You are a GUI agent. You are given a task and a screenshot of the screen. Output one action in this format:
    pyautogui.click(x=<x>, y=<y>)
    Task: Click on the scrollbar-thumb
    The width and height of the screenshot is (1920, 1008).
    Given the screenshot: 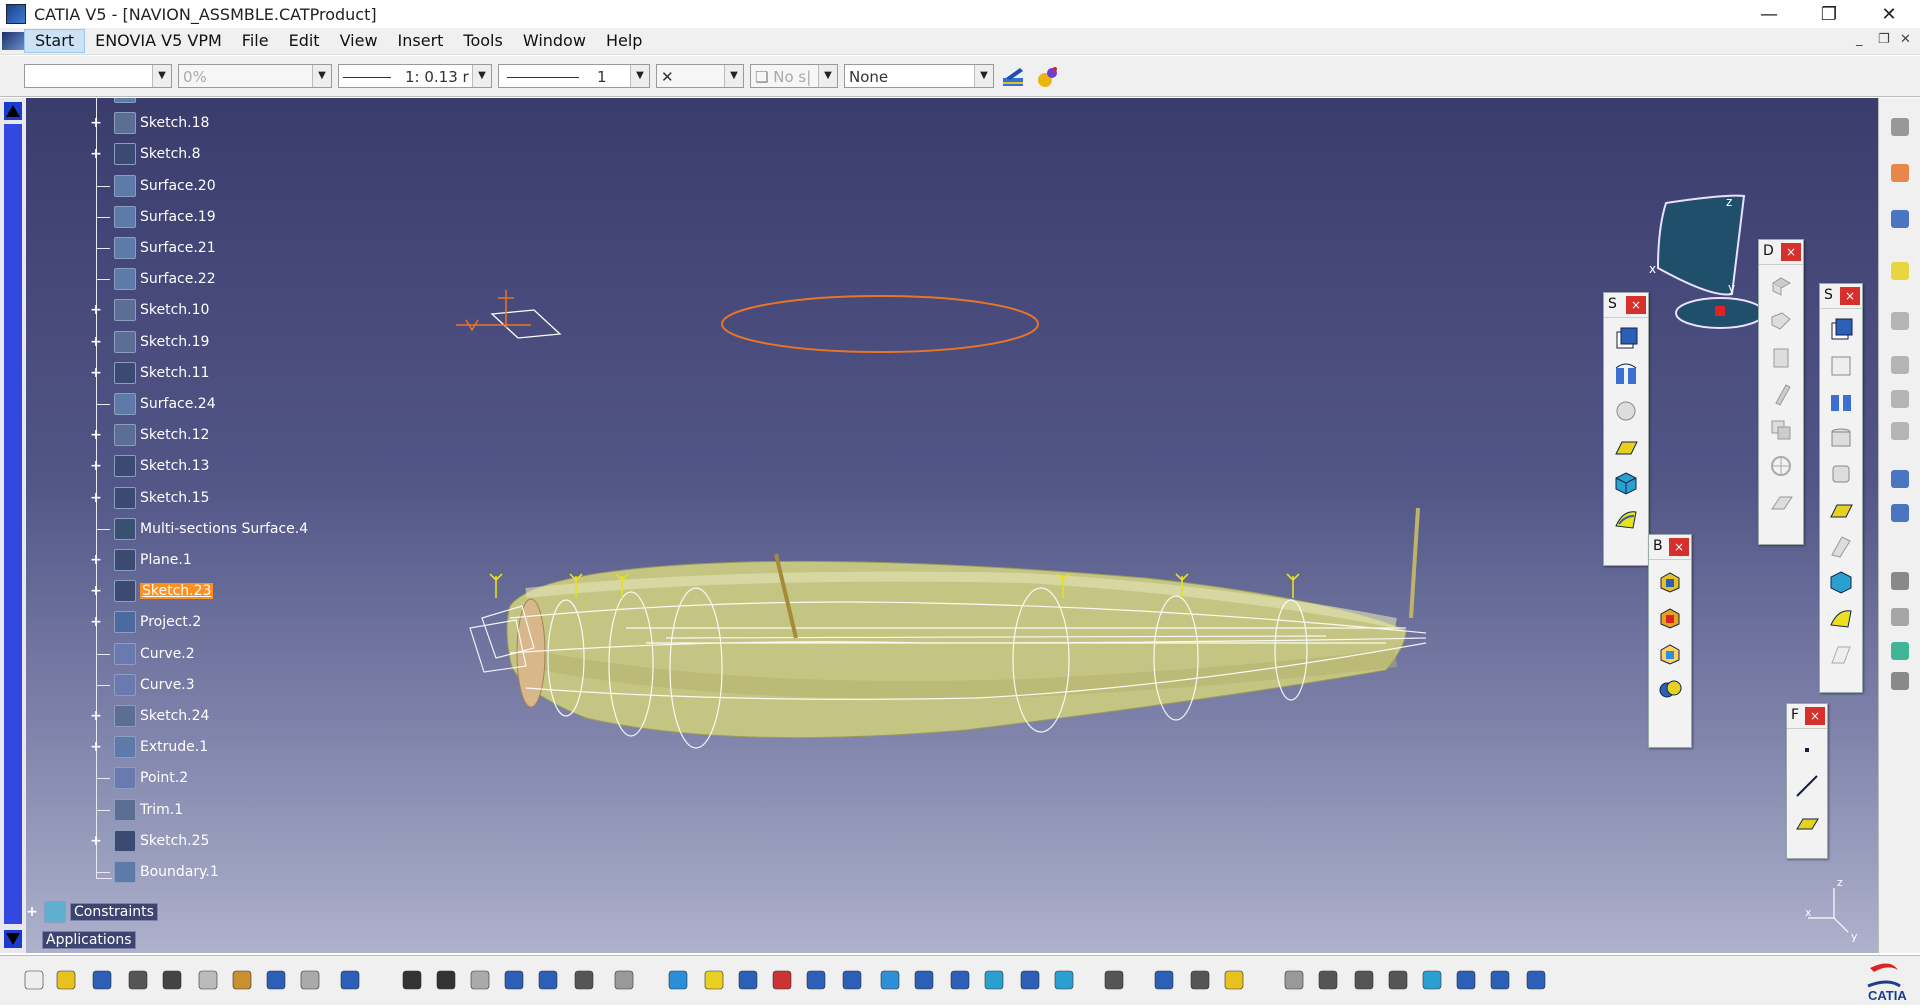 What is the action you would take?
    pyautogui.click(x=13, y=524)
    